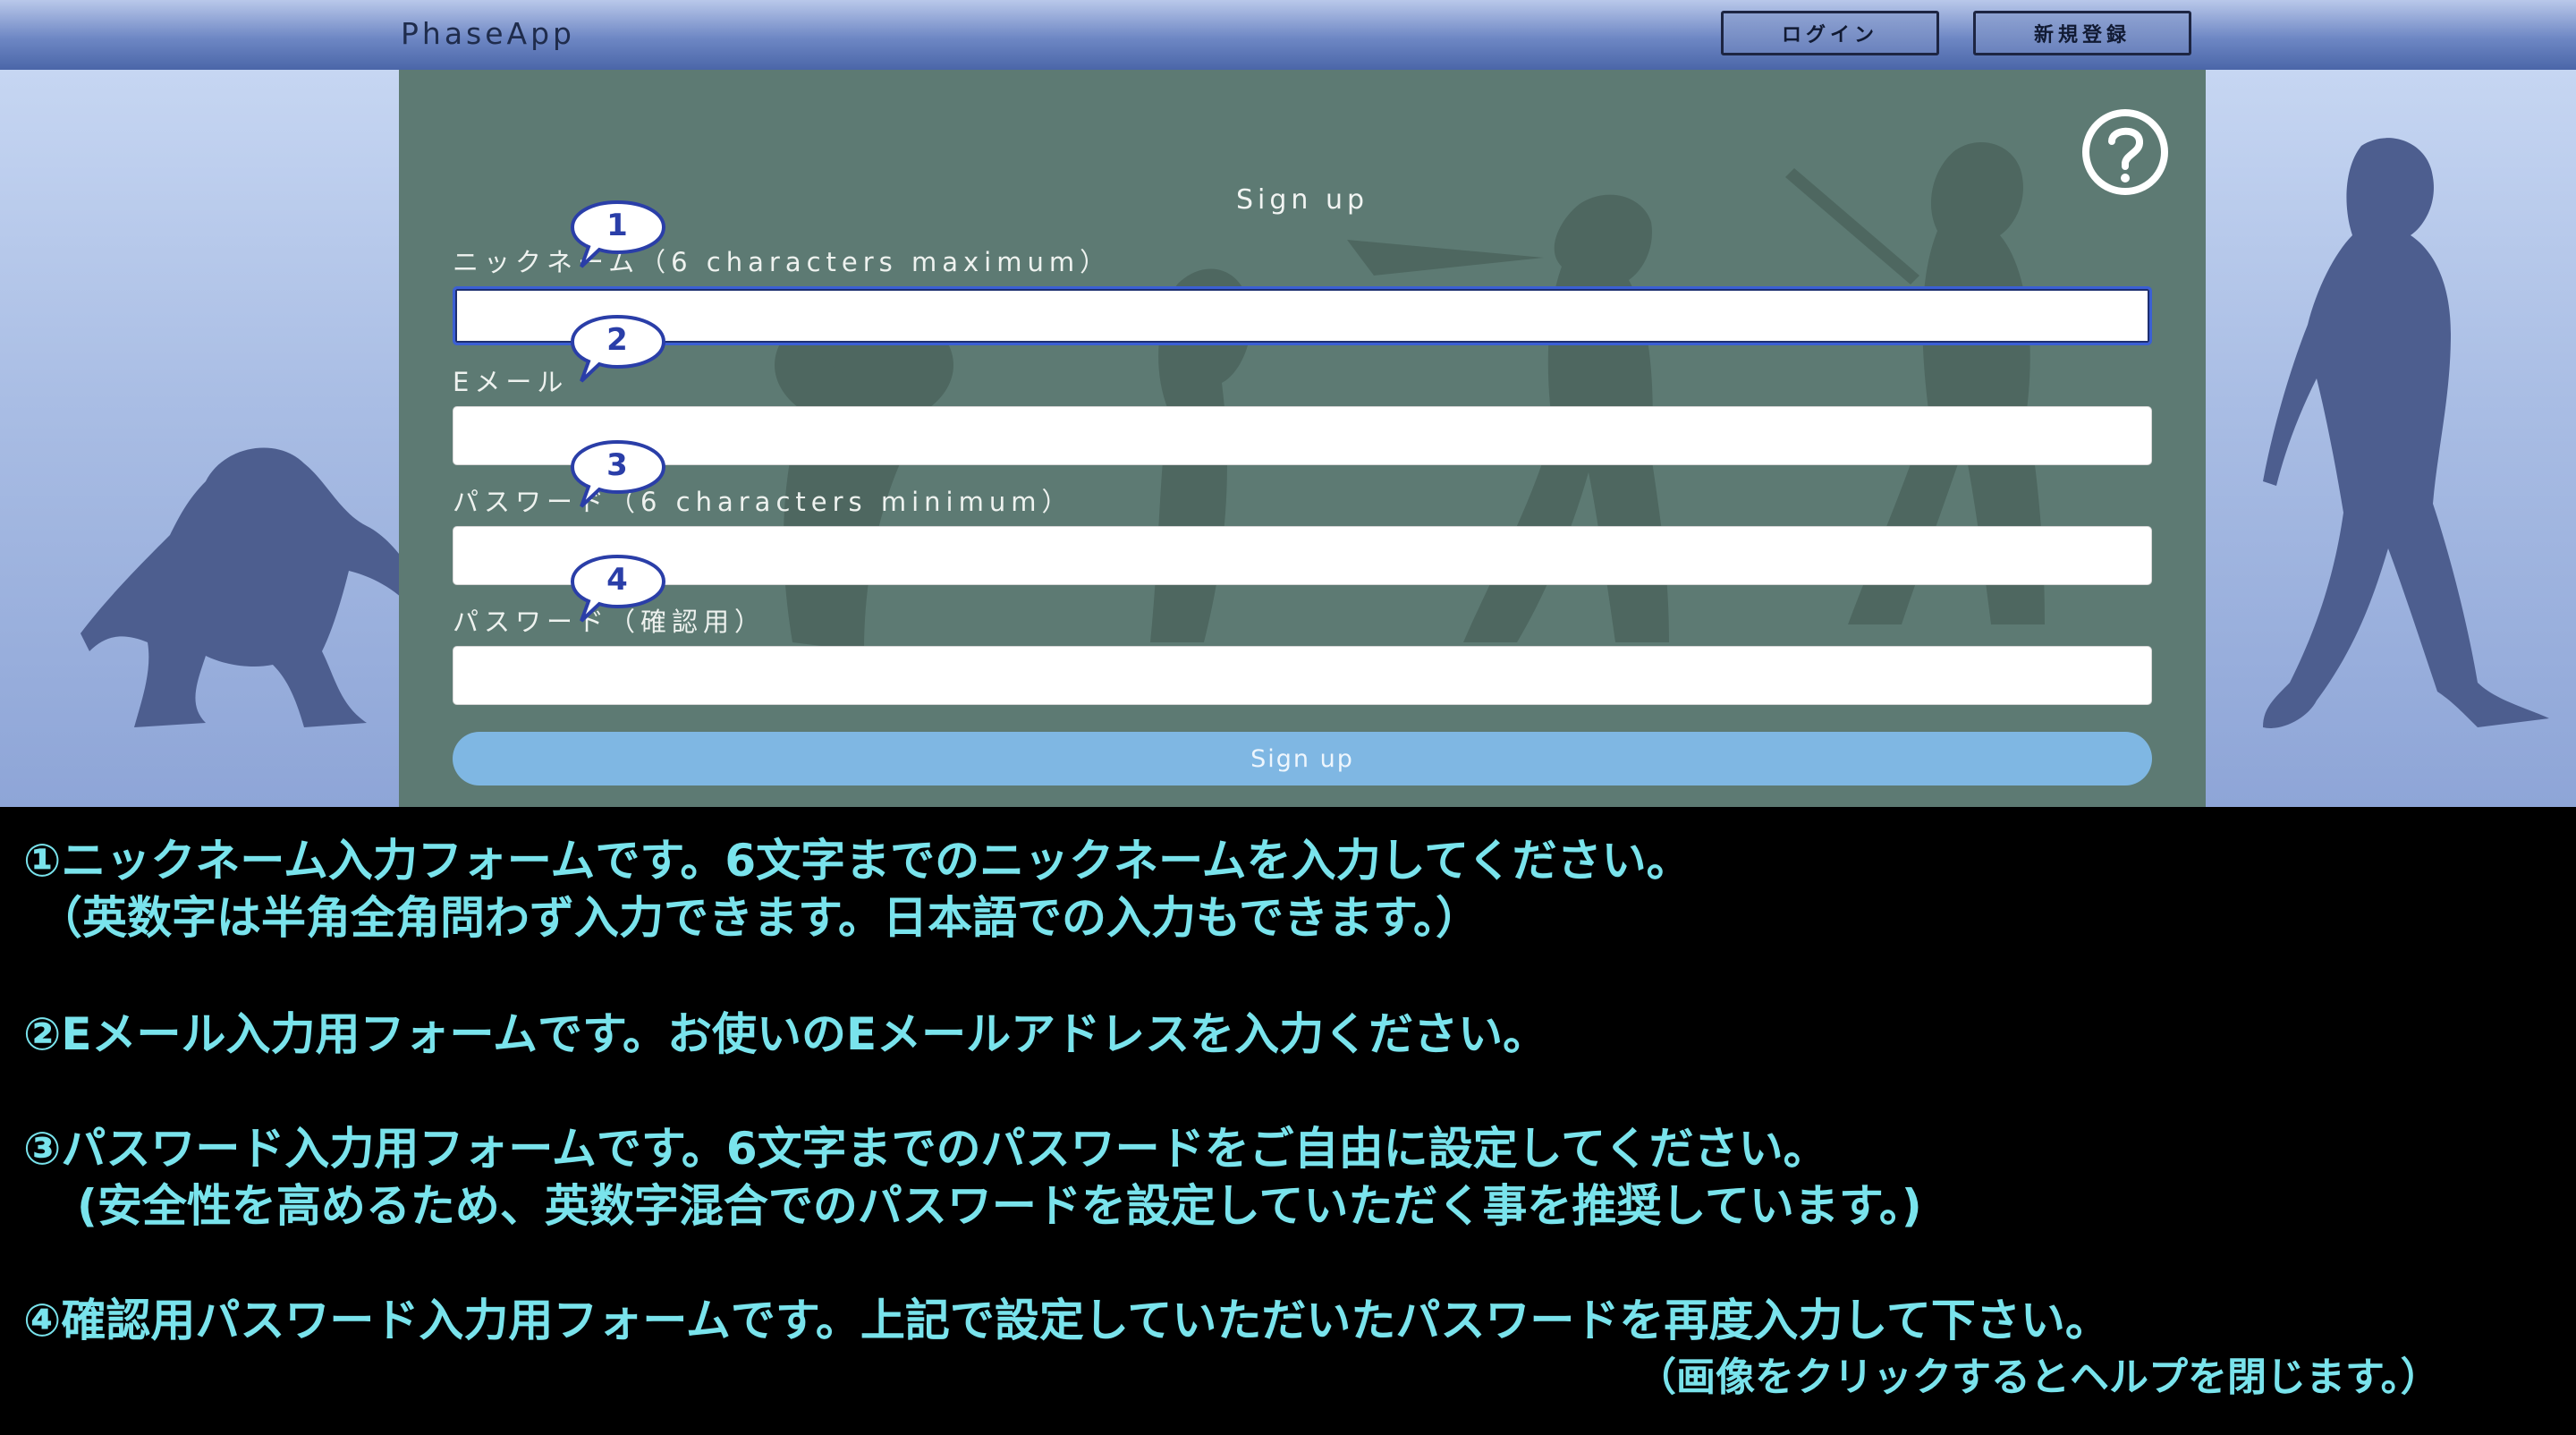 The image size is (2576, 1435). I want to click on top-navbar: PhaseApp ログイン 新規登録, so click(1288, 35).